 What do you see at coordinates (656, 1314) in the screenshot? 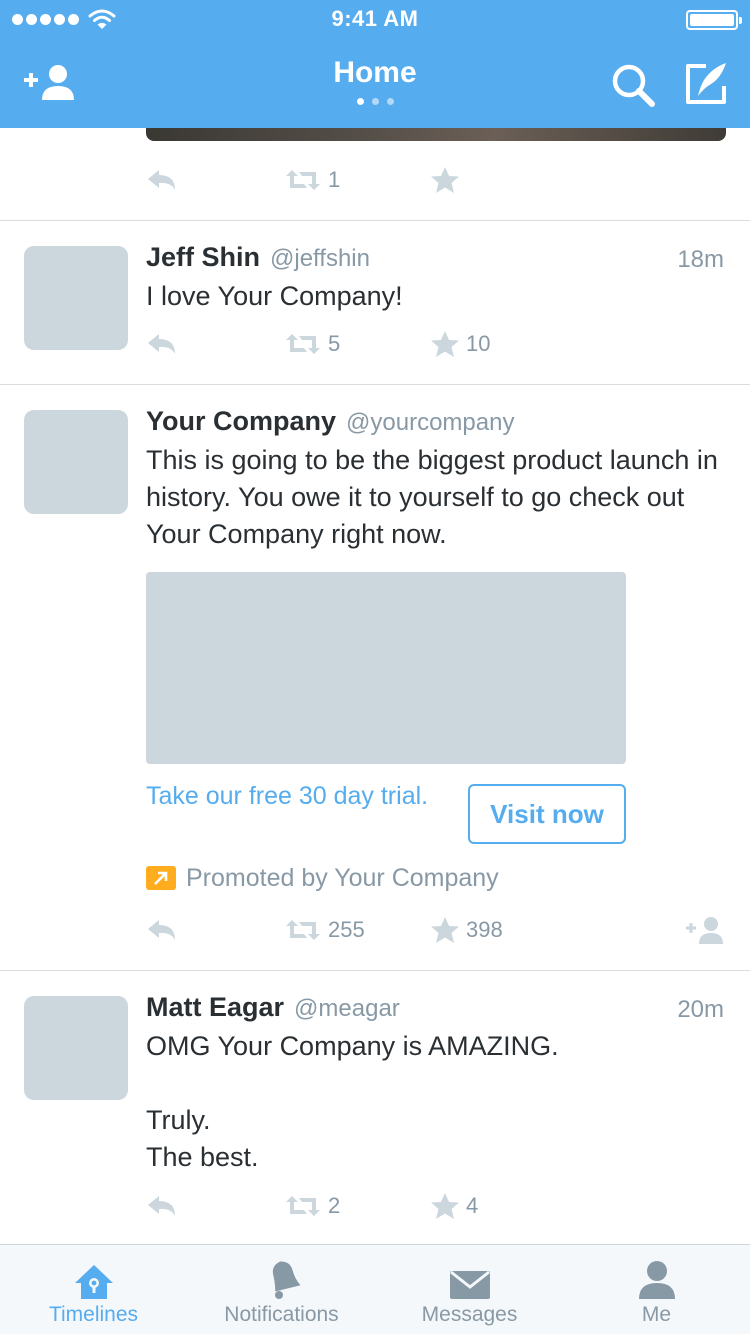
I see `tab-label: Me` at bounding box center [656, 1314].